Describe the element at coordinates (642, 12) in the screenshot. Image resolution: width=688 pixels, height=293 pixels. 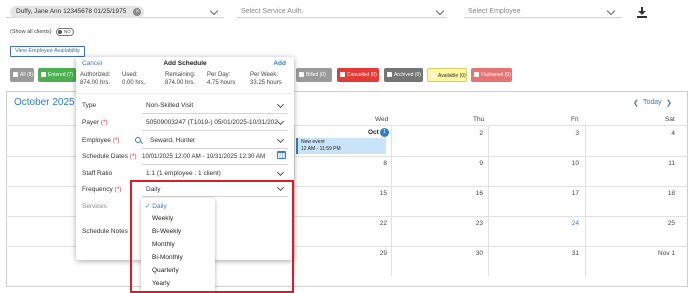
I see `download-icon` at that location.